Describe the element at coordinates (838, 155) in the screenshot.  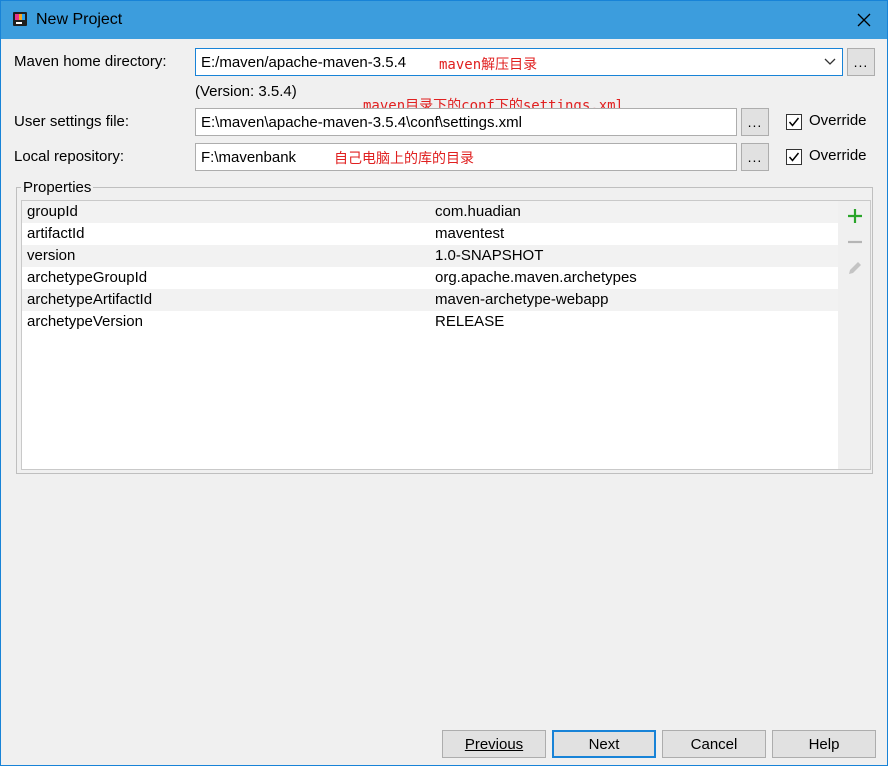
I see `local-repository-override-label: Override` at that location.